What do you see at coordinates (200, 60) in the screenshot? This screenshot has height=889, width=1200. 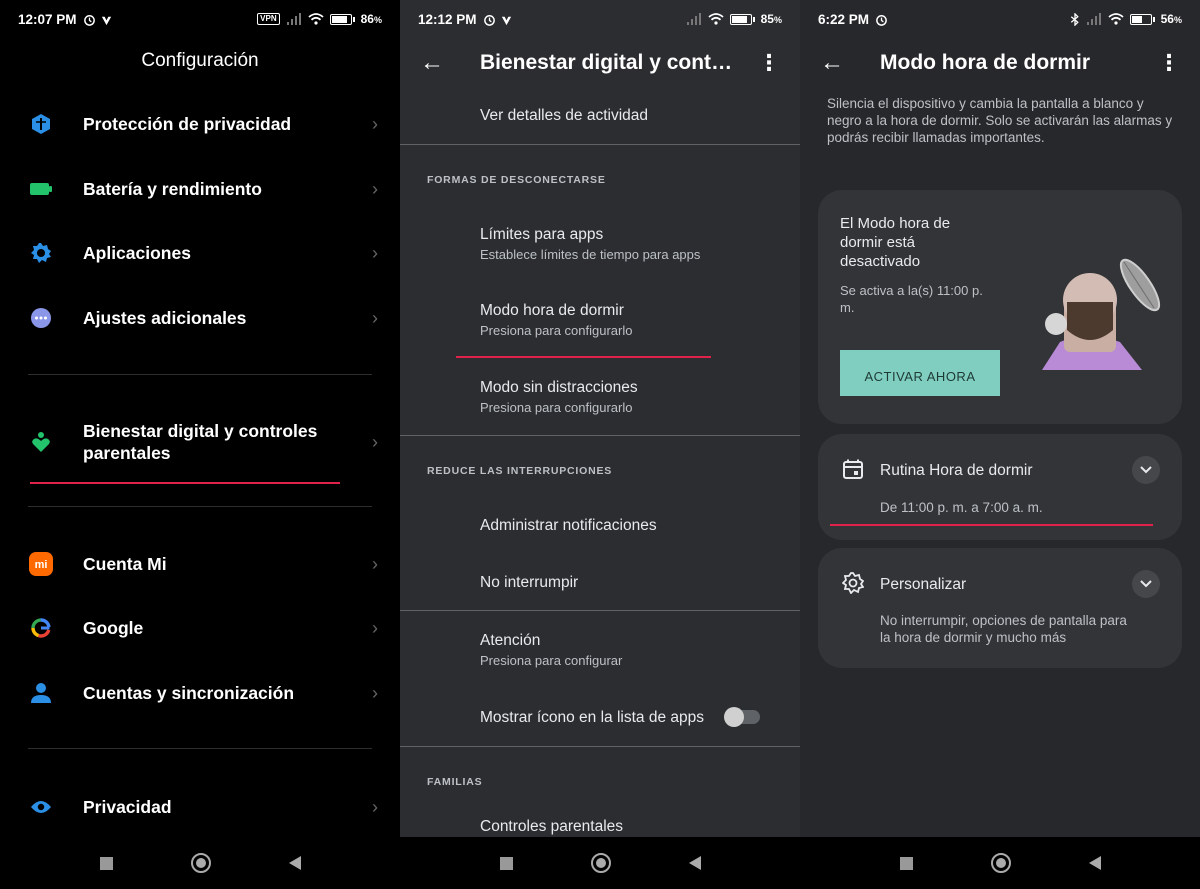 I see `page-title: Configuración` at bounding box center [200, 60].